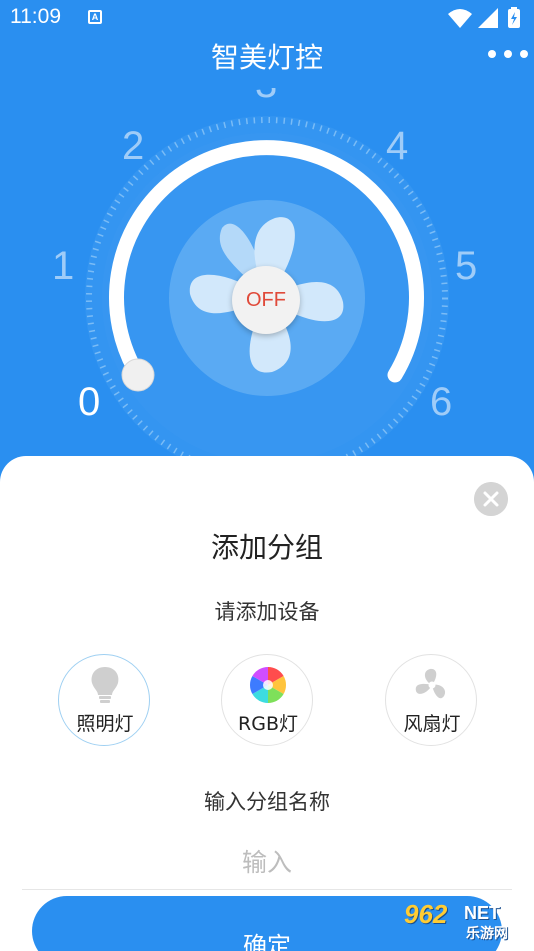 The width and height of the screenshot is (534, 951). I want to click on dialog-title: 添加分组, so click(266, 547).